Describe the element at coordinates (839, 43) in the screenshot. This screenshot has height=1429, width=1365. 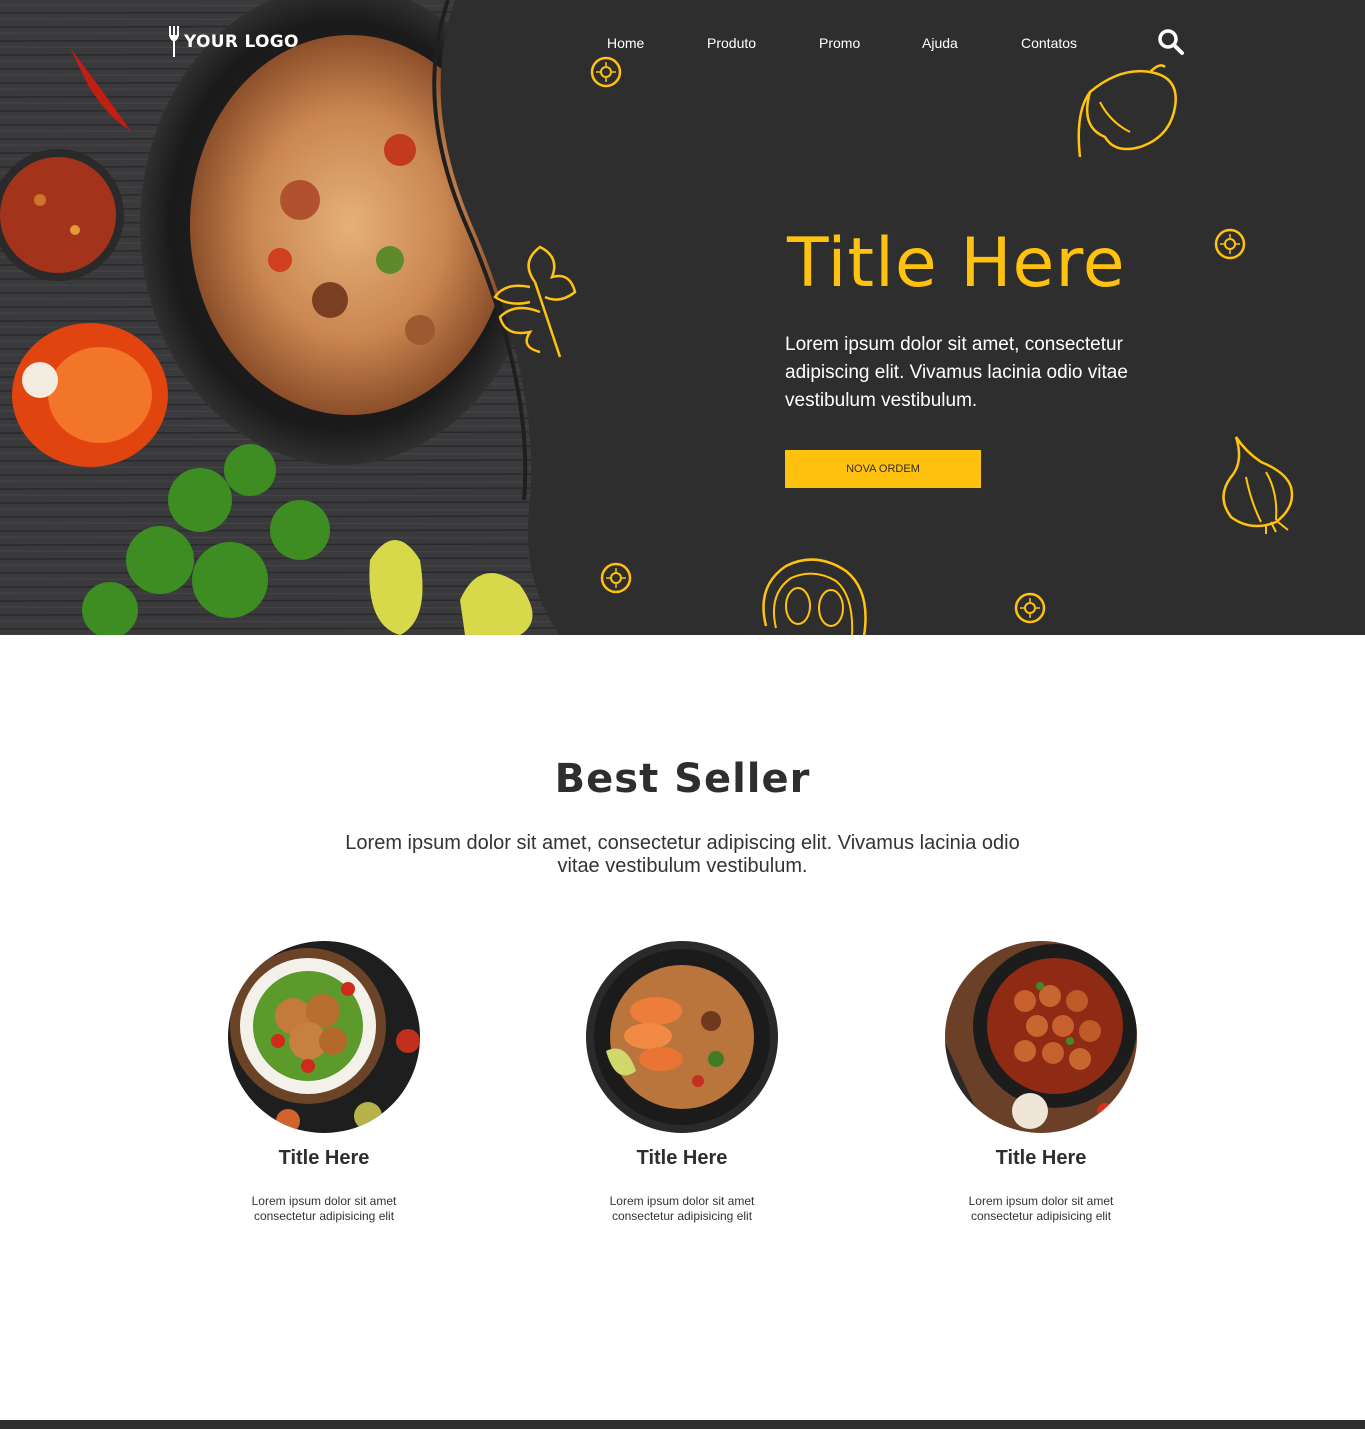
I see `nav-promo: Promo` at that location.